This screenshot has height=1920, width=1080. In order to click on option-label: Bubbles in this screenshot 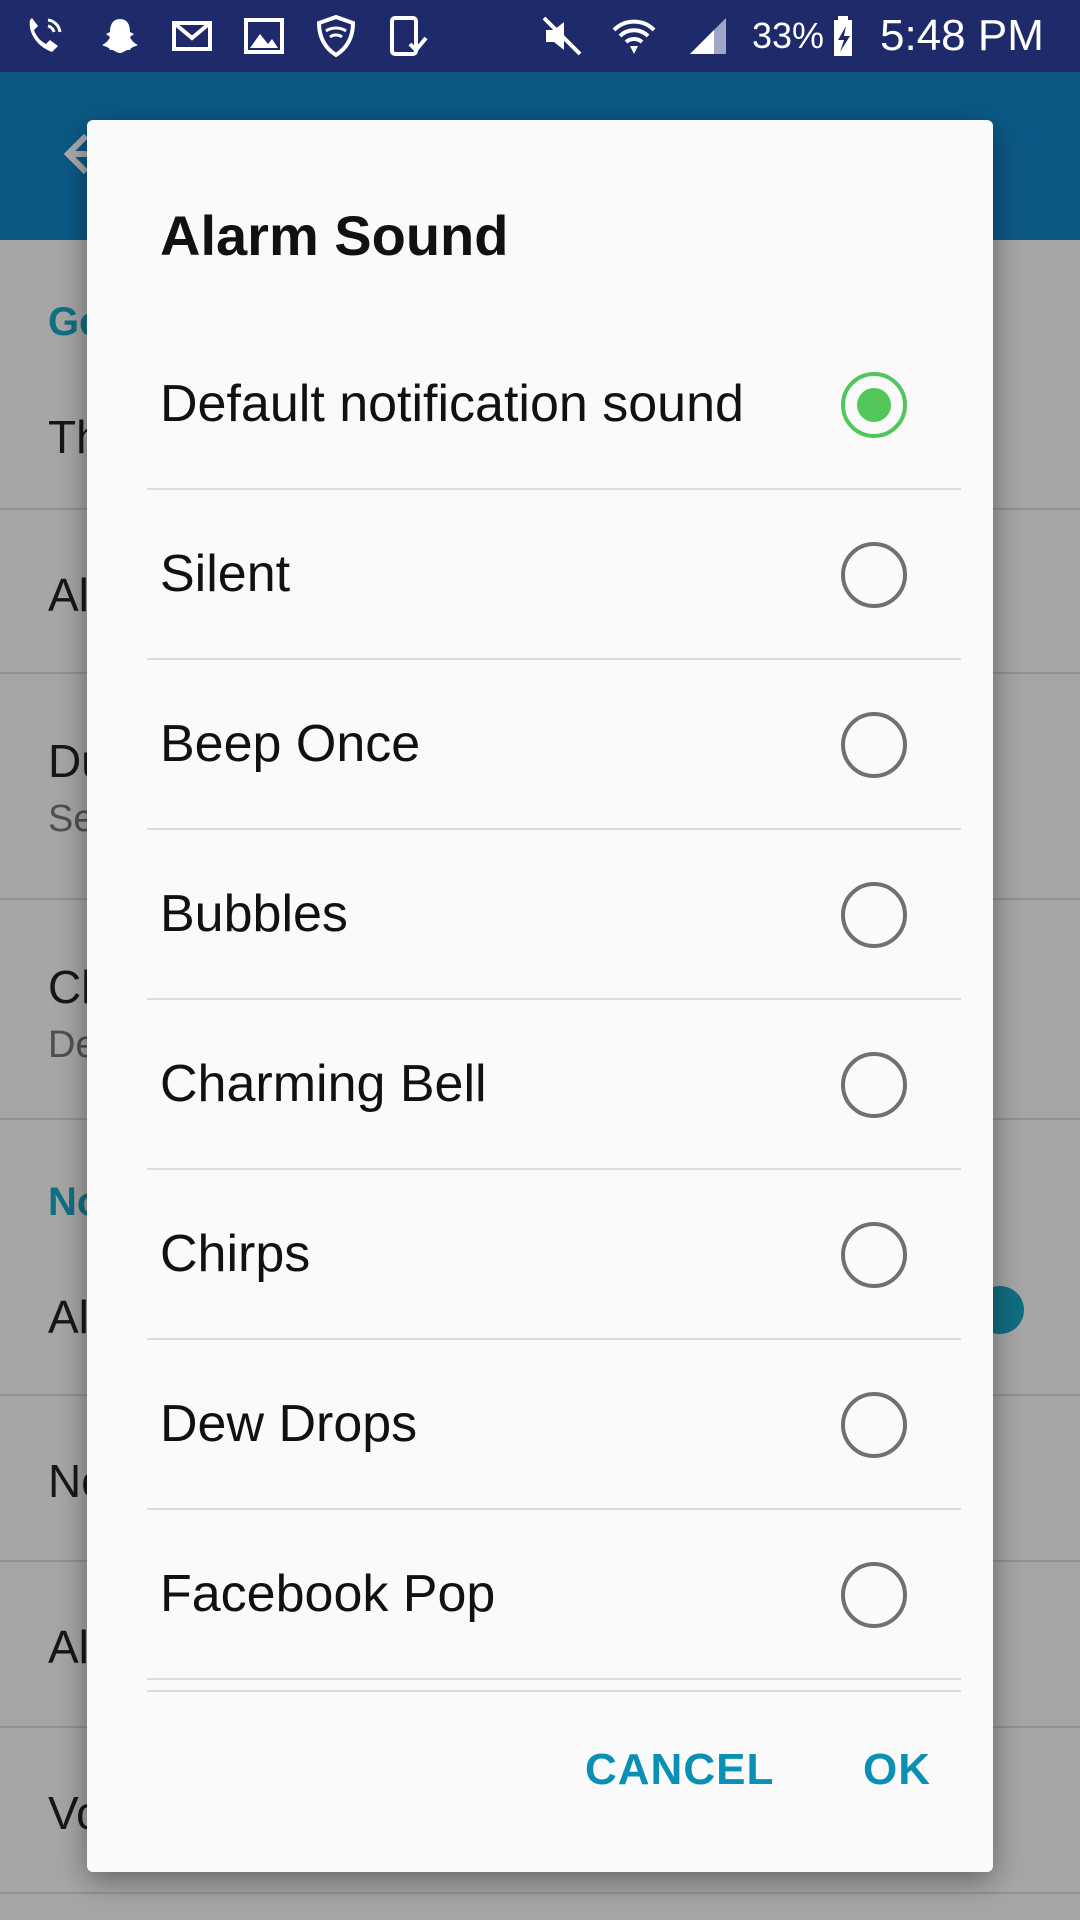, I will do `click(254, 914)`.